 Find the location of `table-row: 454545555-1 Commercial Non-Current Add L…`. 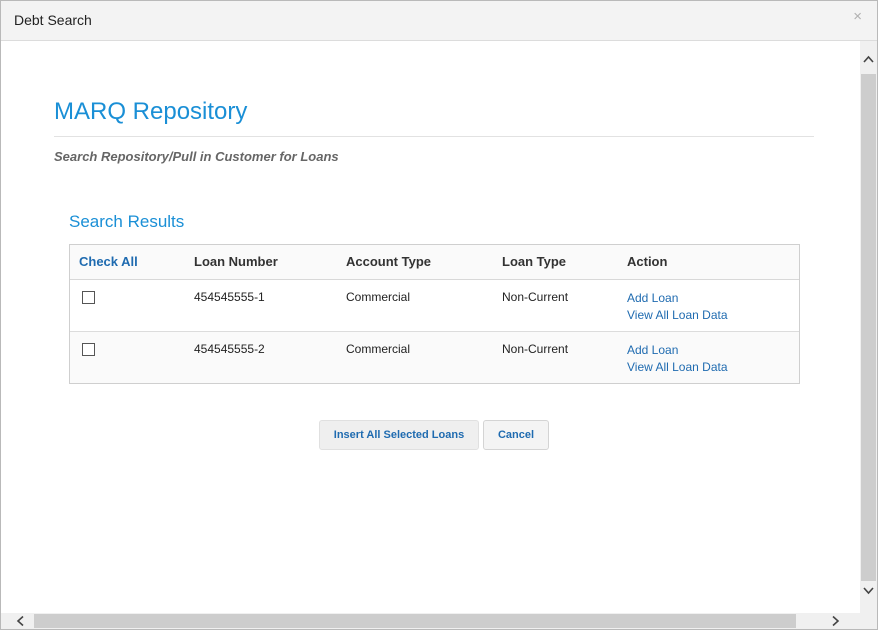

table-row: 454545555-1 Commercial Non-Current Add L… is located at coordinates (434, 305).